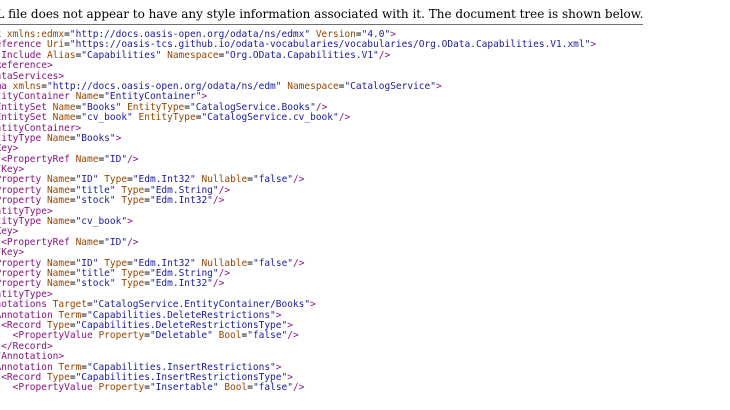 The width and height of the screenshot is (730, 410). What do you see at coordinates (184, 273) in the screenshot?
I see `xml-attribute-value: "Edm.String"` at bounding box center [184, 273].